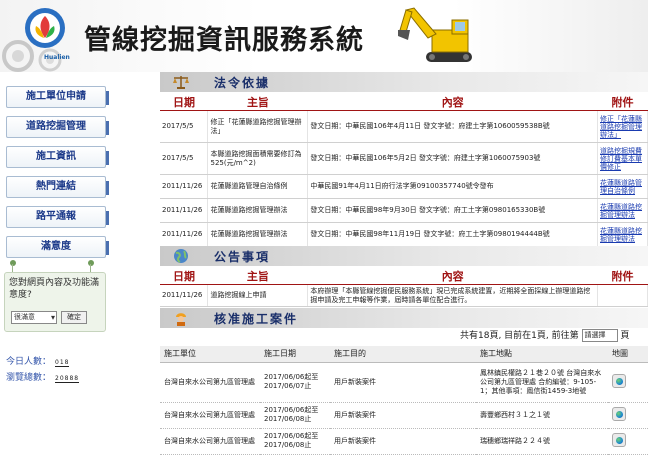  Describe the element at coordinates (452, 186) in the screenshot. I see `row-content: 中華民國91年4月11日府行法字第09100357740號令發布` at that location.